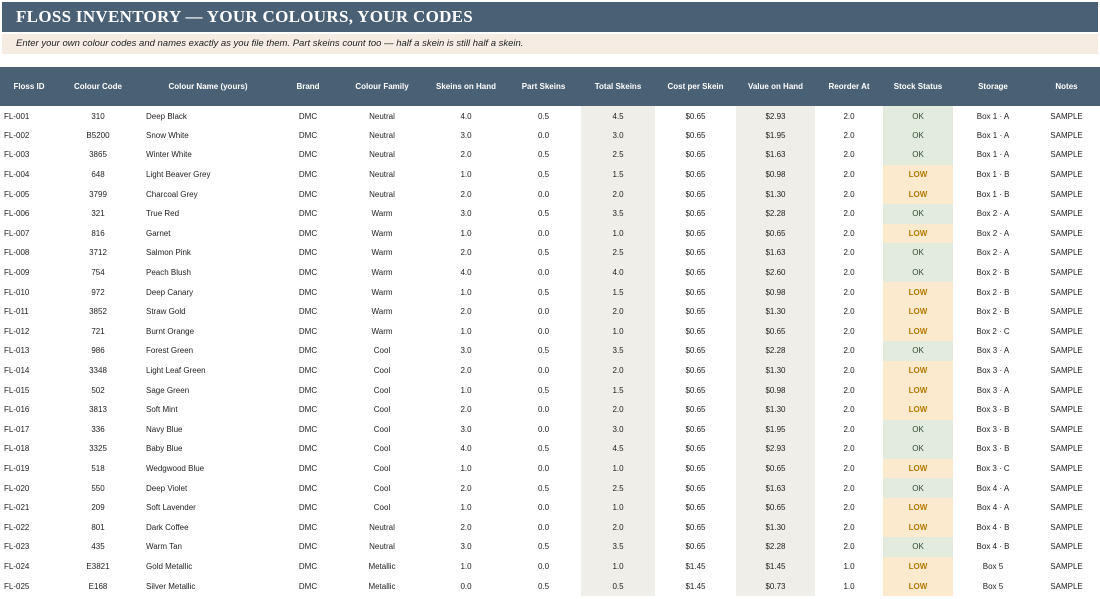  What do you see at coordinates (98, 508) in the screenshot?
I see `cell-colour-code: 209` at bounding box center [98, 508].